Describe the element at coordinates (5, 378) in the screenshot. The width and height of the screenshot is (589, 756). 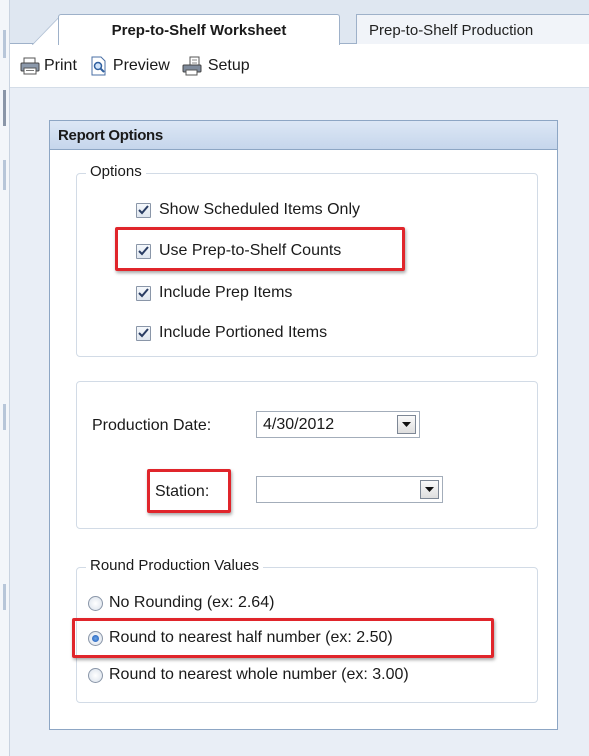
I see `left-dock-strip` at that location.